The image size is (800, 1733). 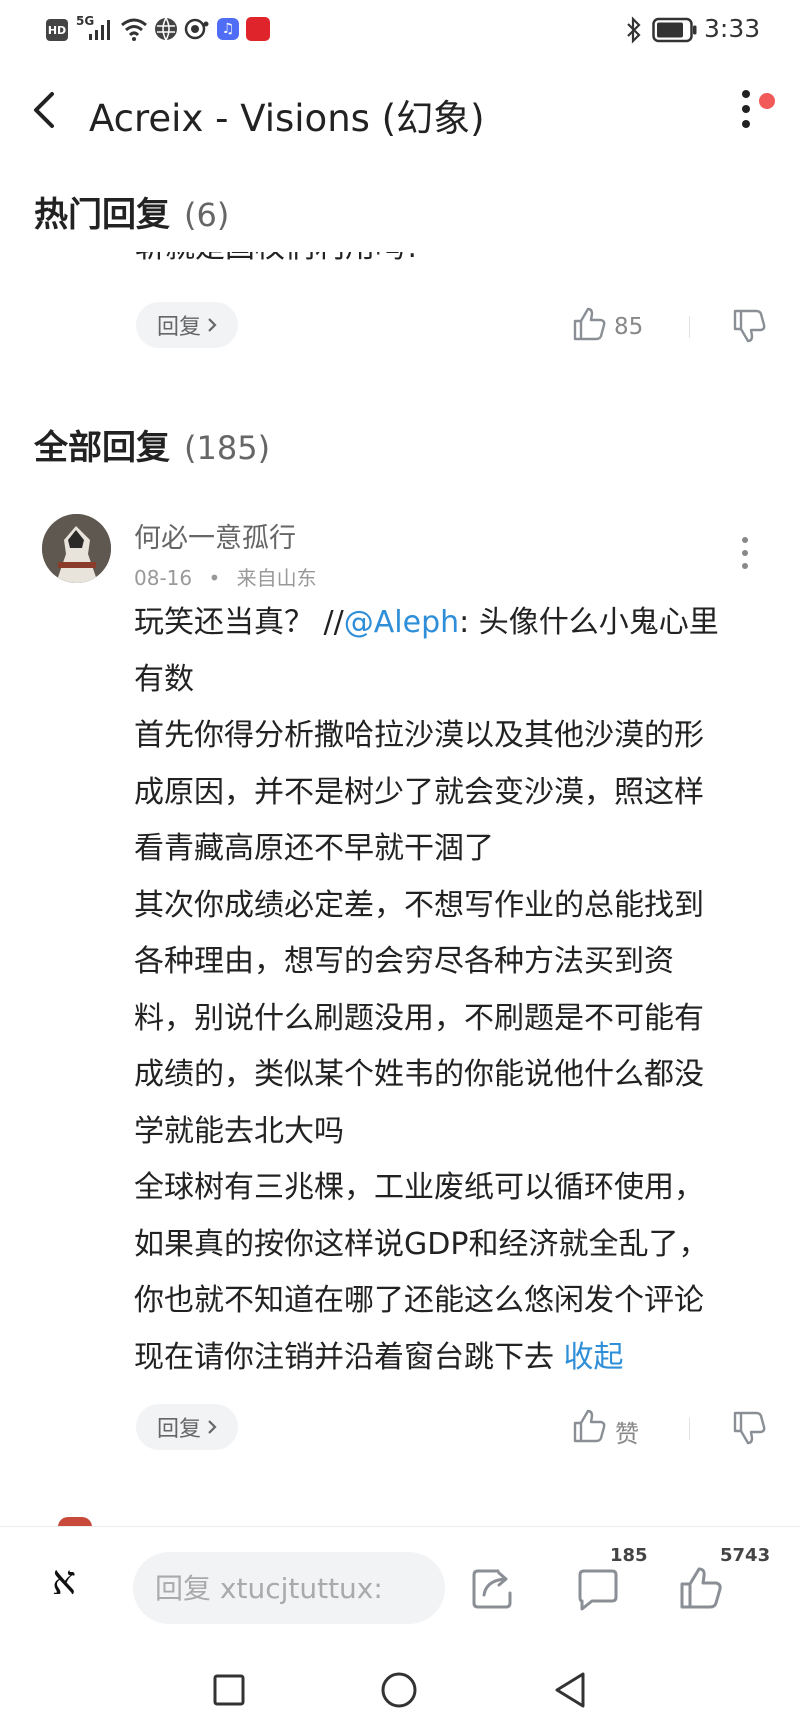 What do you see at coordinates (64, 1580) in the screenshot?
I see `app-logo-icon: א` at bounding box center [64, 1580].